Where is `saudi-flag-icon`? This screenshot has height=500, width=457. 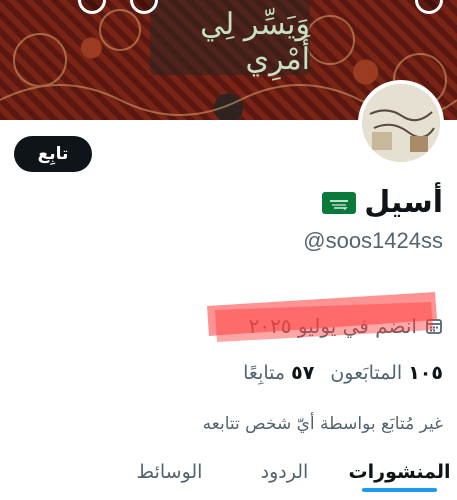 saudi-flag-icon is located at coordinates (339, 202).